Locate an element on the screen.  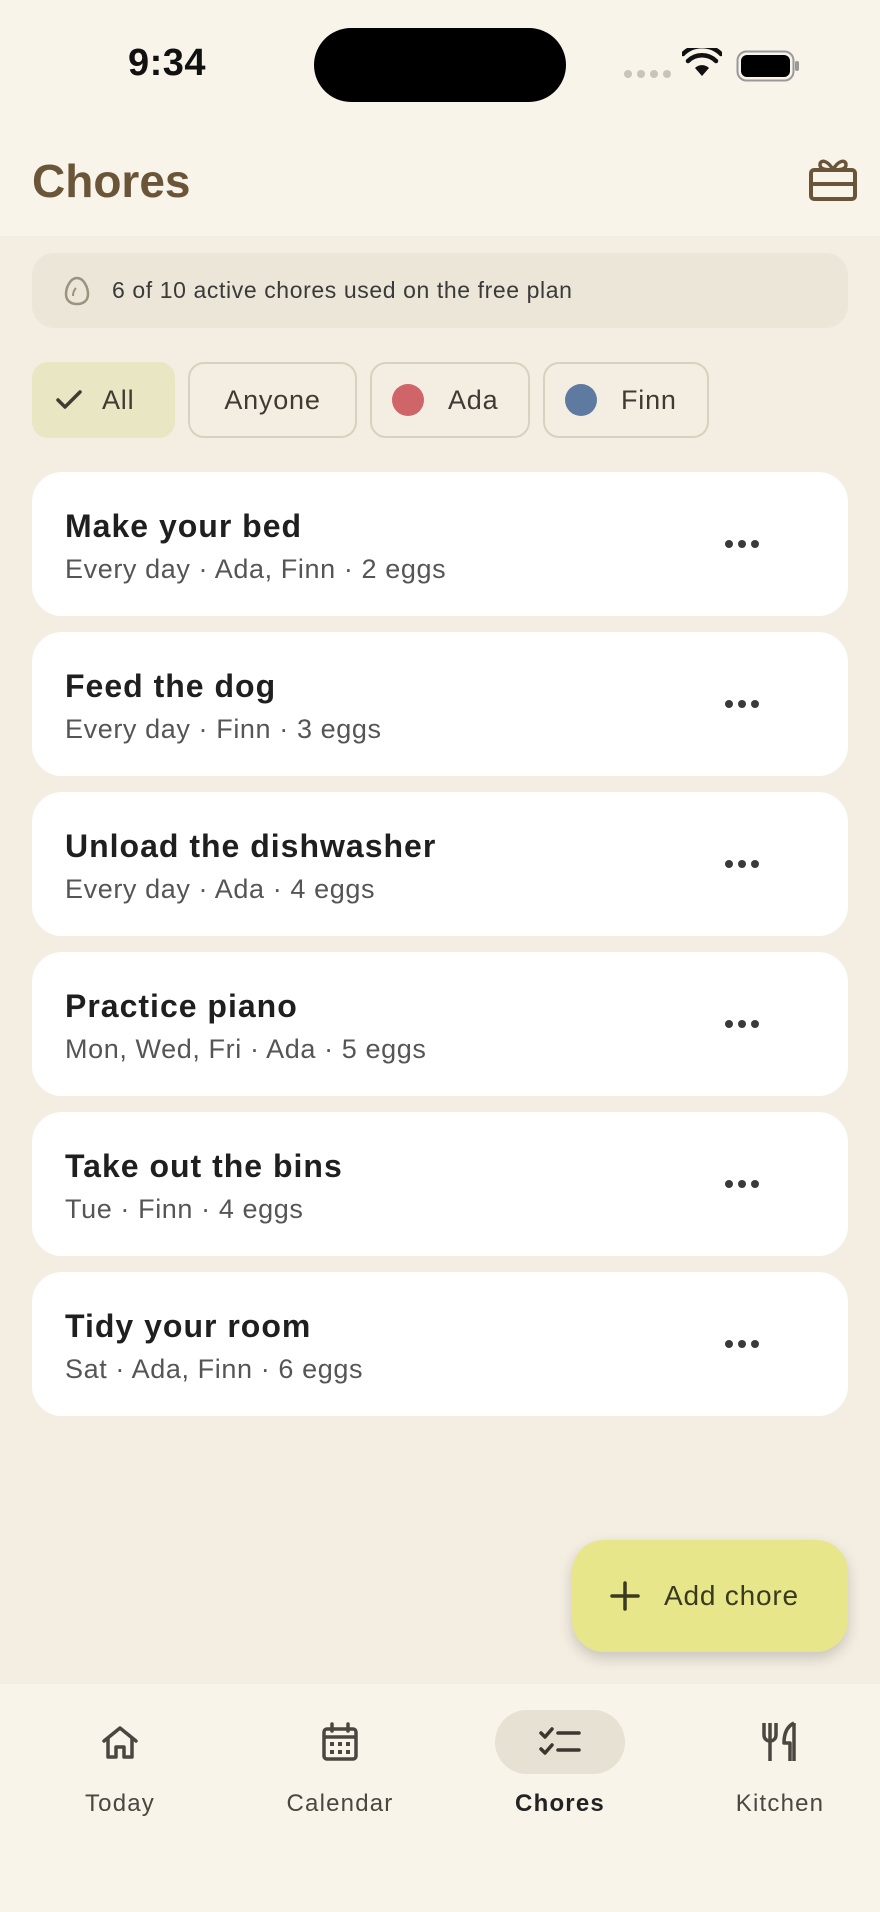
chore-meta: Every day · Ada, Finn · 2 eggs is located at coordinates (256, 569).